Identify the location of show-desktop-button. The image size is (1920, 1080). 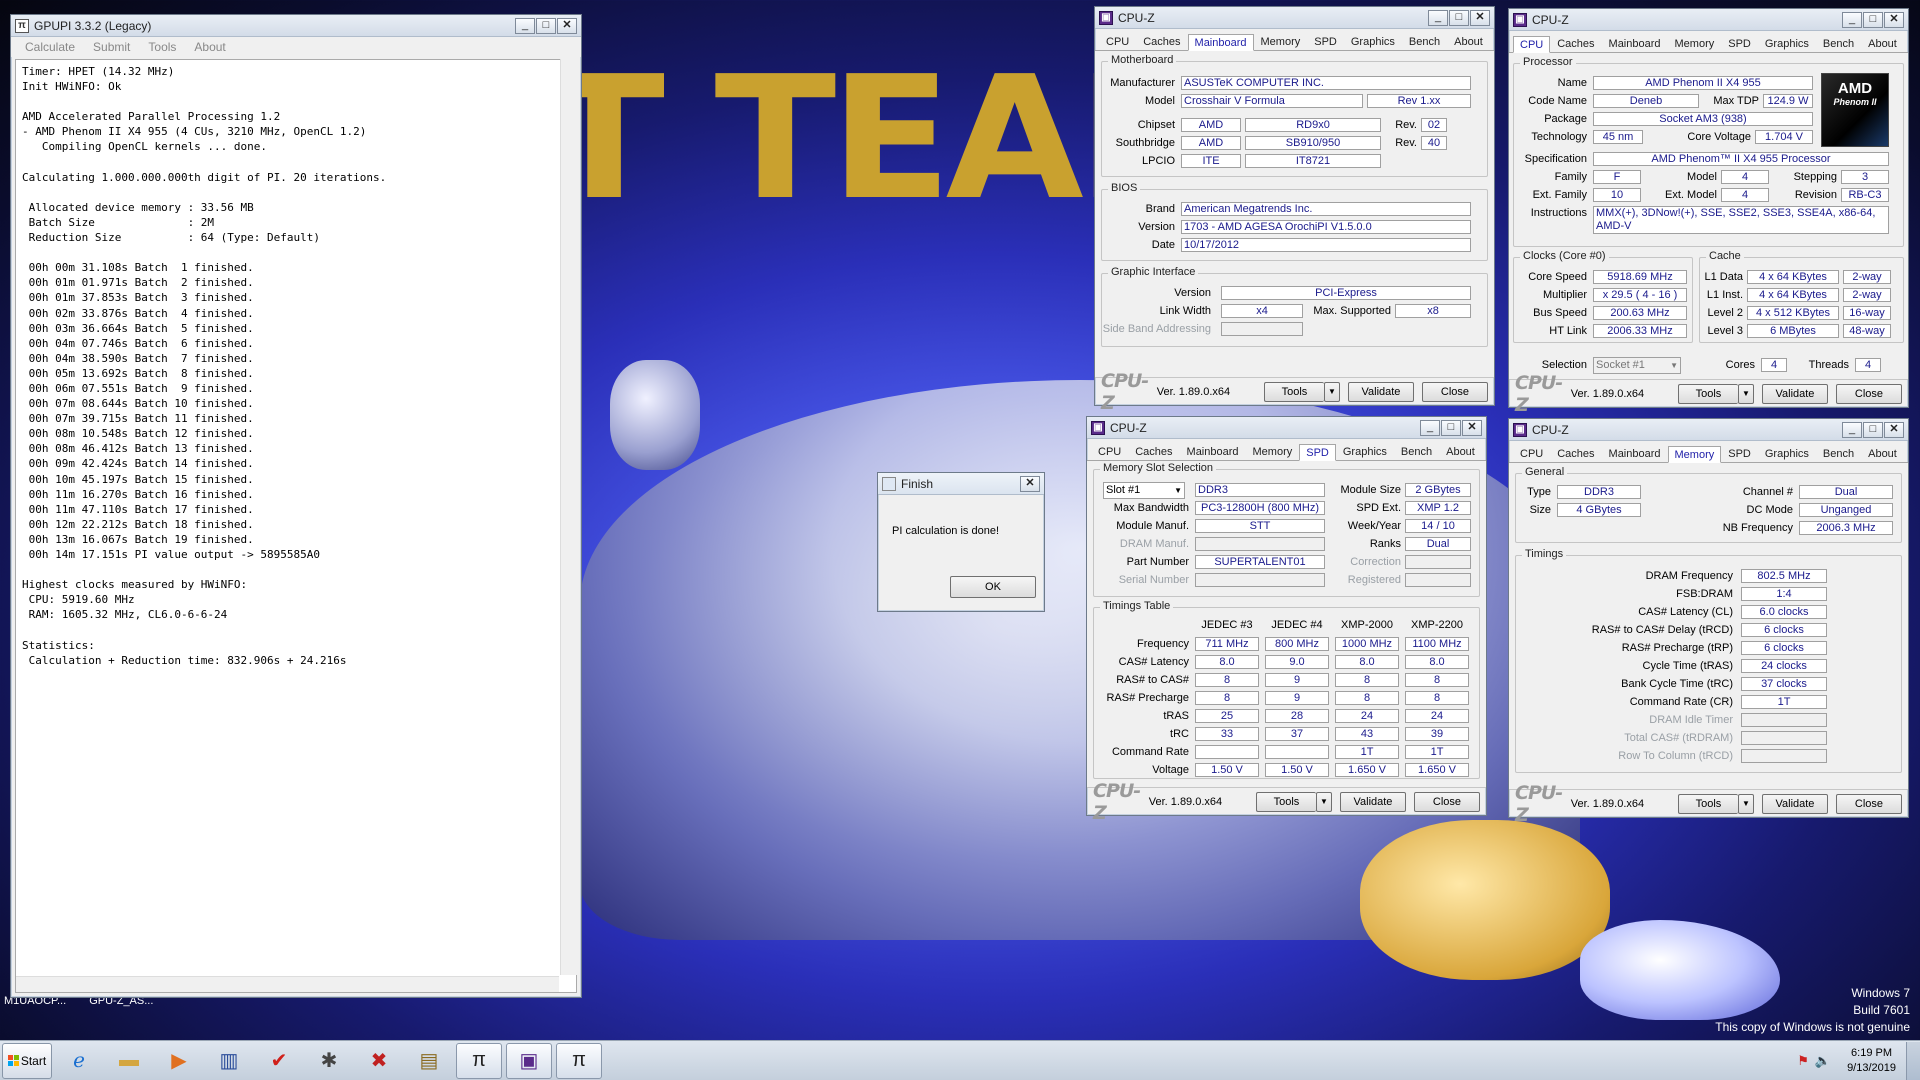
(1913, 1061).